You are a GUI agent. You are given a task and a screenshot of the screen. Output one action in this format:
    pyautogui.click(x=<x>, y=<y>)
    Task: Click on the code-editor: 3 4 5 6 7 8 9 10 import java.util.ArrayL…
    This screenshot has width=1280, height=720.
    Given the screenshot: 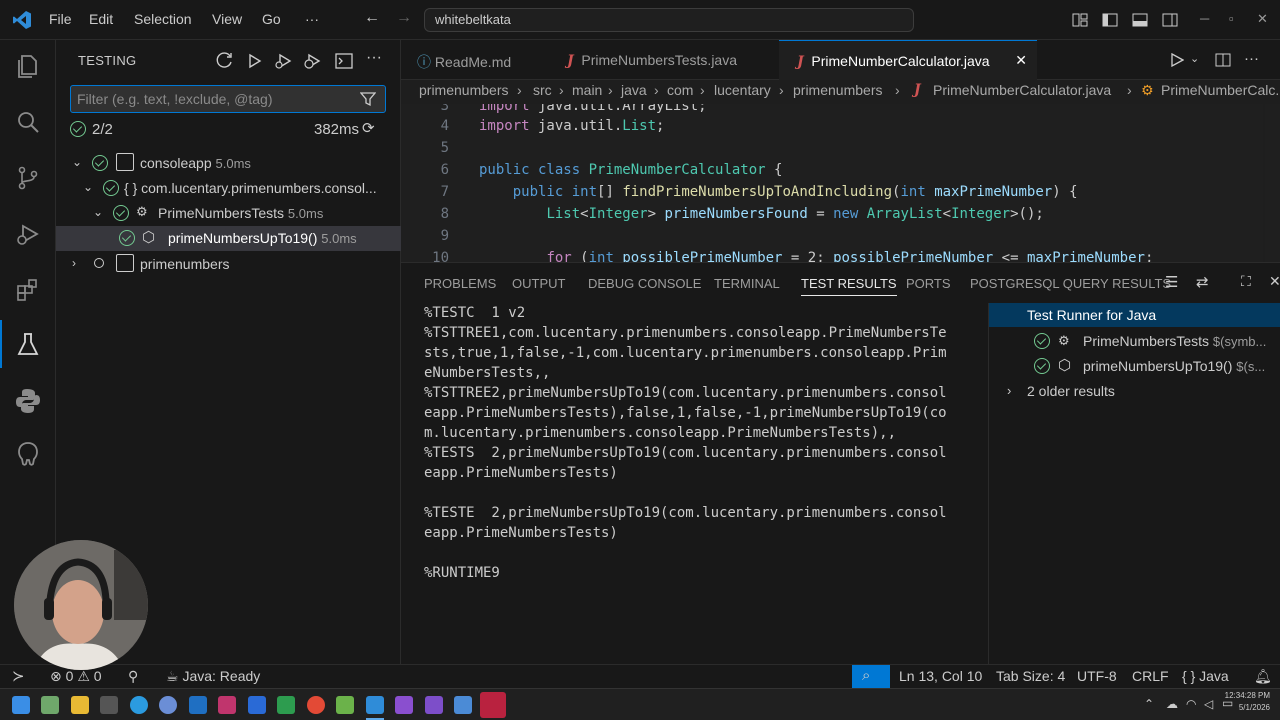 What is the action you would take?
    pyautogui.click(x=832, y=183)
    